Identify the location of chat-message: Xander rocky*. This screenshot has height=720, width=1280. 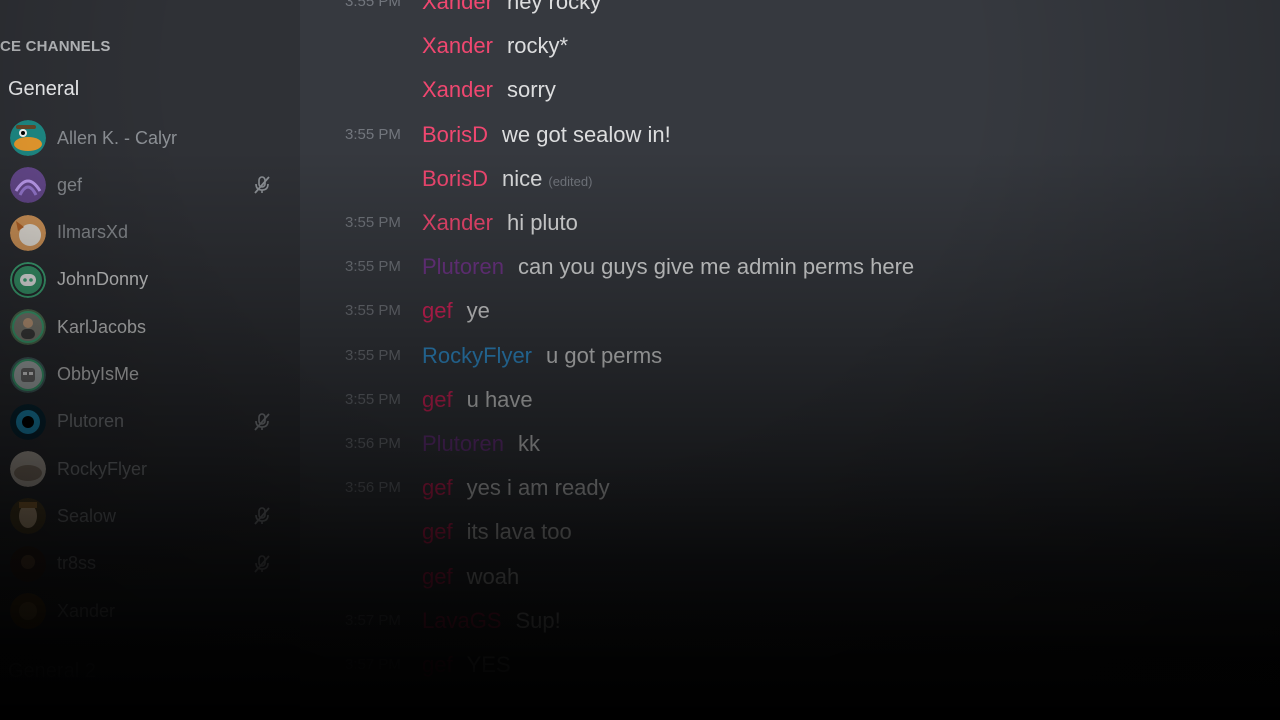
(790, 46).